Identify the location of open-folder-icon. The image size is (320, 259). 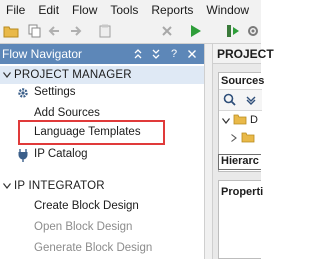
(11, 31).